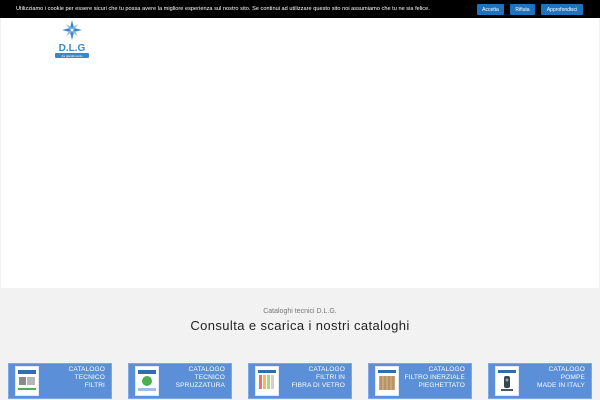 The width and height of the screenshot is (600, 400). Describe the element at coordinates (60, 381) in the screenshot. I see `catalog-card-filtri: CATALOGO TECNICO FILTRI` at that location.